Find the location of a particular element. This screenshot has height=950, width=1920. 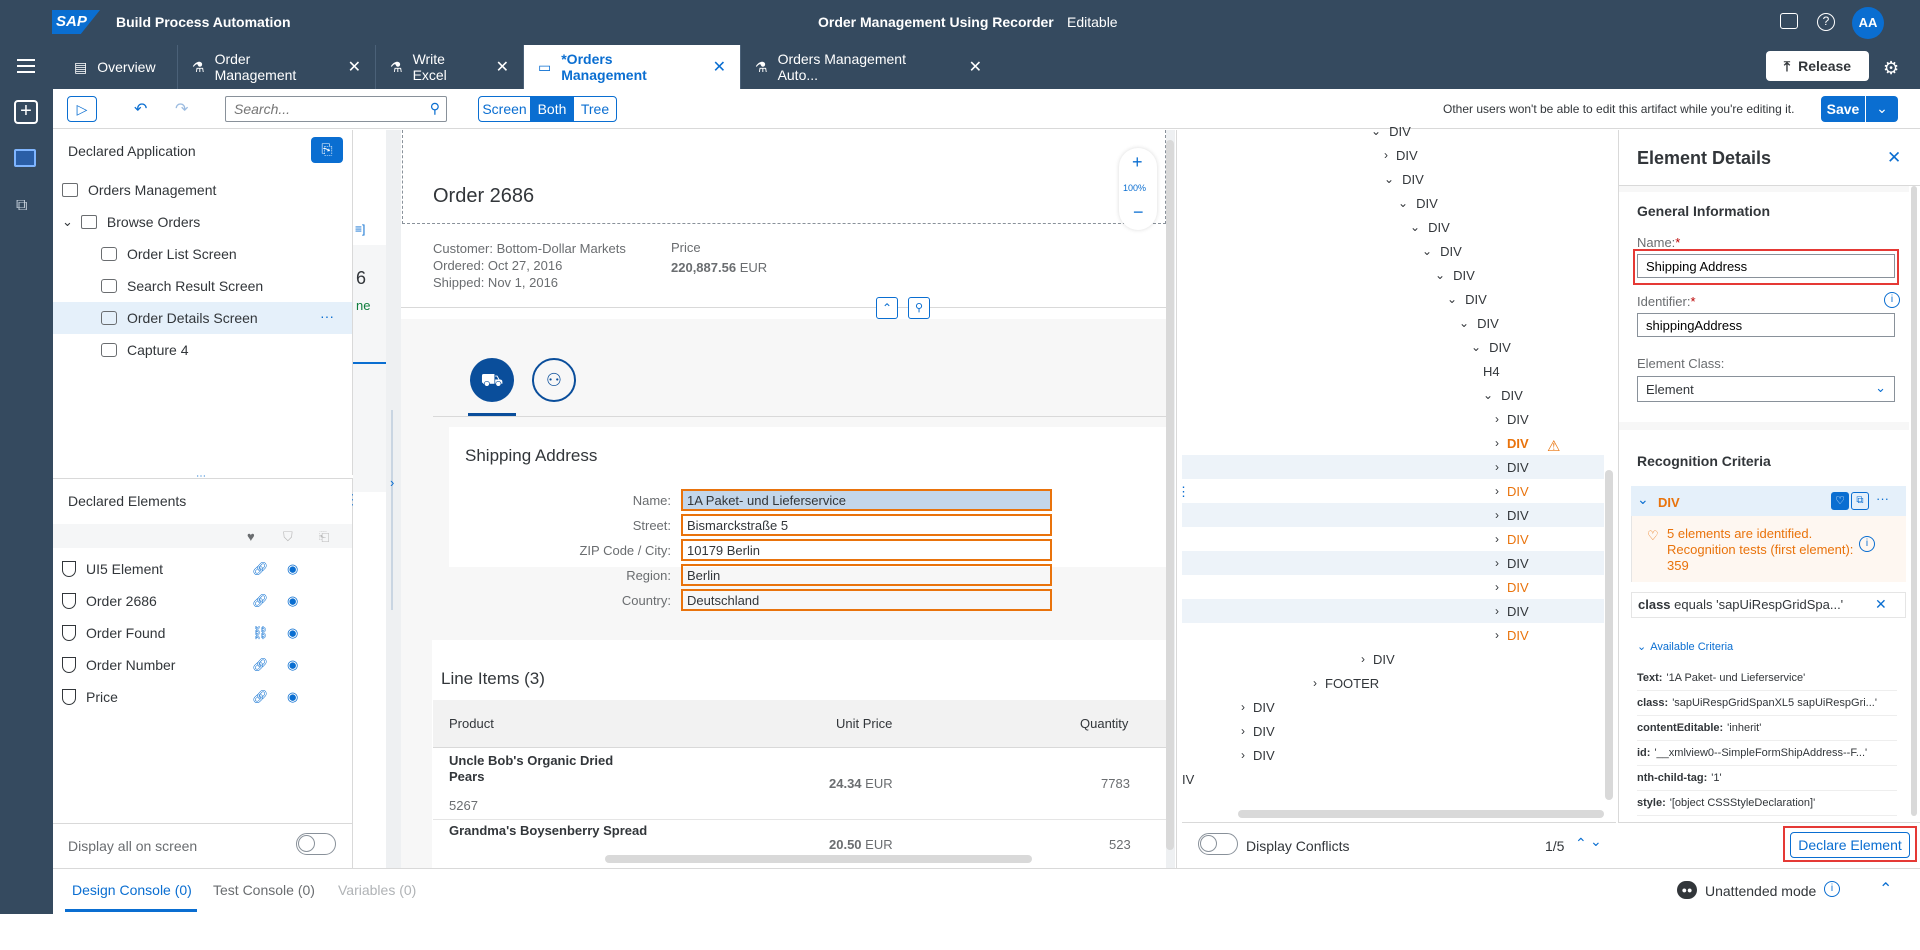

help-icon: ? is located at coordinates (1826, 22).